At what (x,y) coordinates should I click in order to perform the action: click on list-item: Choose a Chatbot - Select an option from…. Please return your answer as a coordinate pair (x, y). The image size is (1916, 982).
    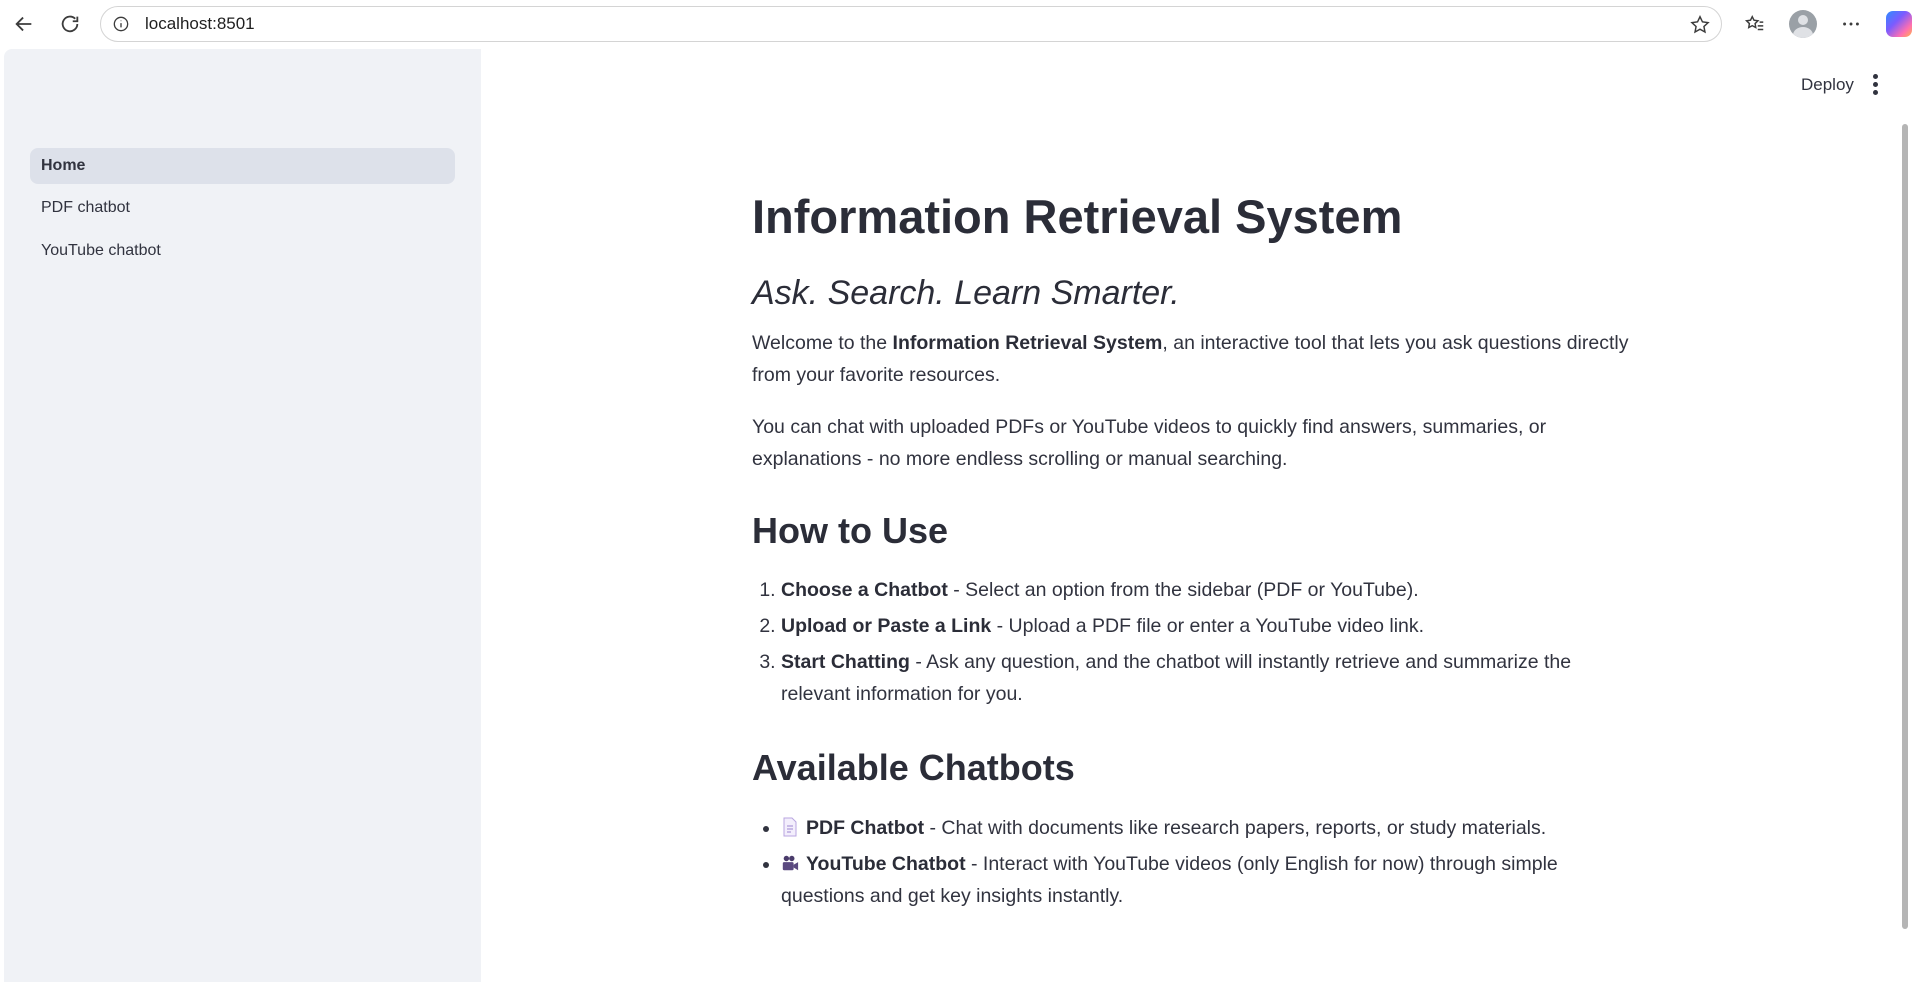
    Looking at the image, I should click on (1206, 590).